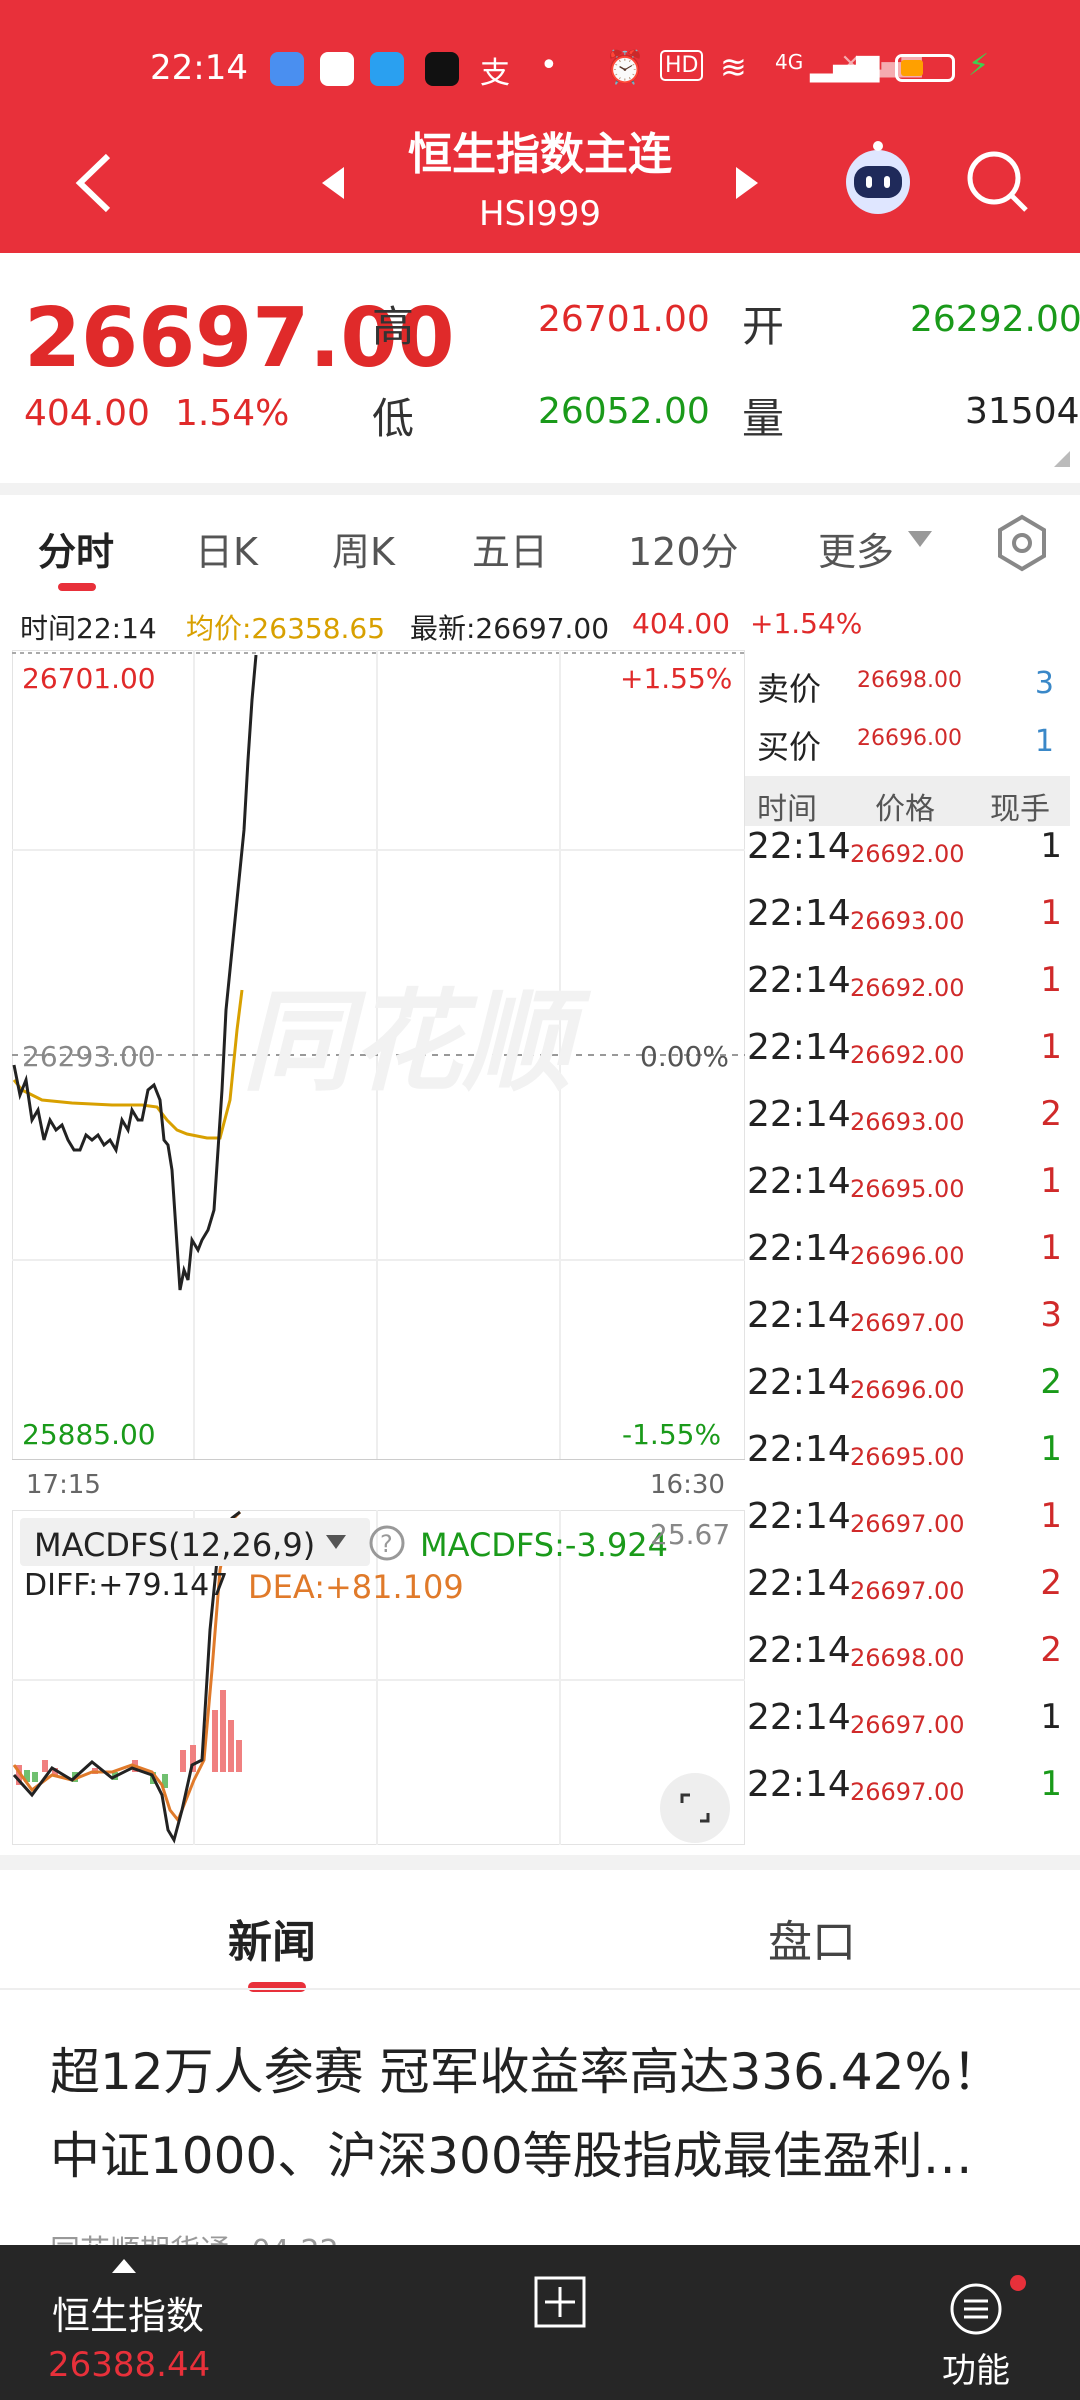 The height and width of the screenshot is (2400, 1080). What do you see at coordinates (95, 183) in the screenshot?
I see `back-icon` at bounding box center [95, 183].